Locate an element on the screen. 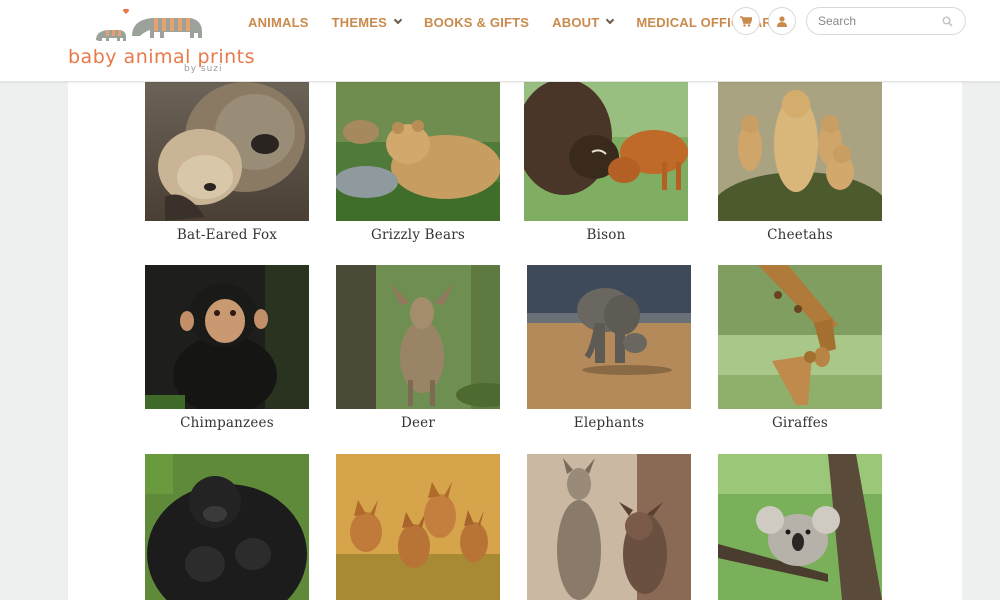 This screenshot has width=1000, height=600. gorillas-photo is located at coordinates (227, 527).